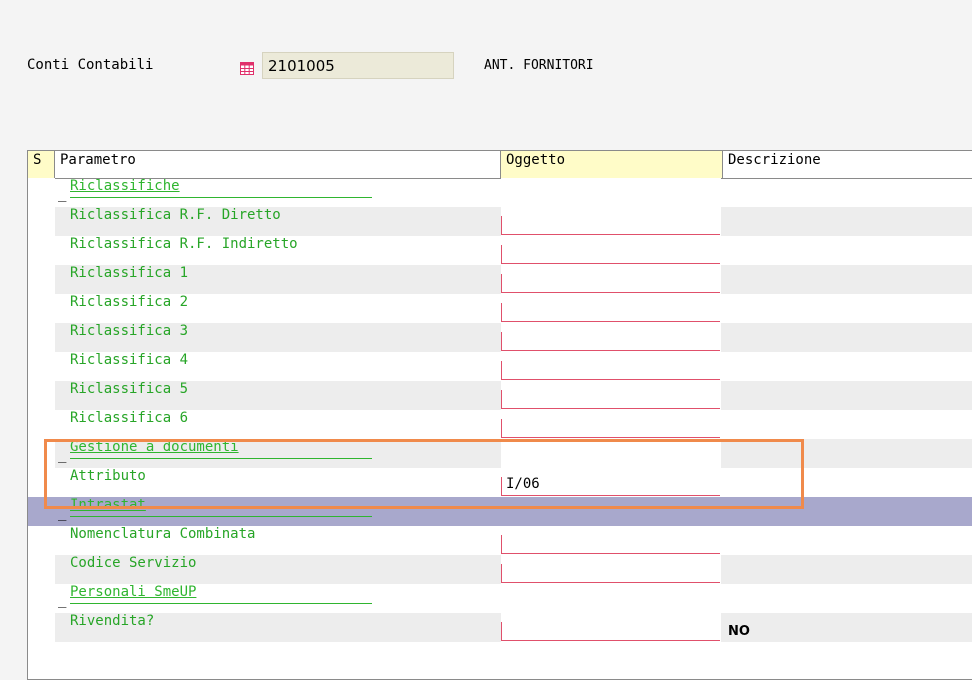  I want to click on descrizione-value: NO, so click(739, 631).